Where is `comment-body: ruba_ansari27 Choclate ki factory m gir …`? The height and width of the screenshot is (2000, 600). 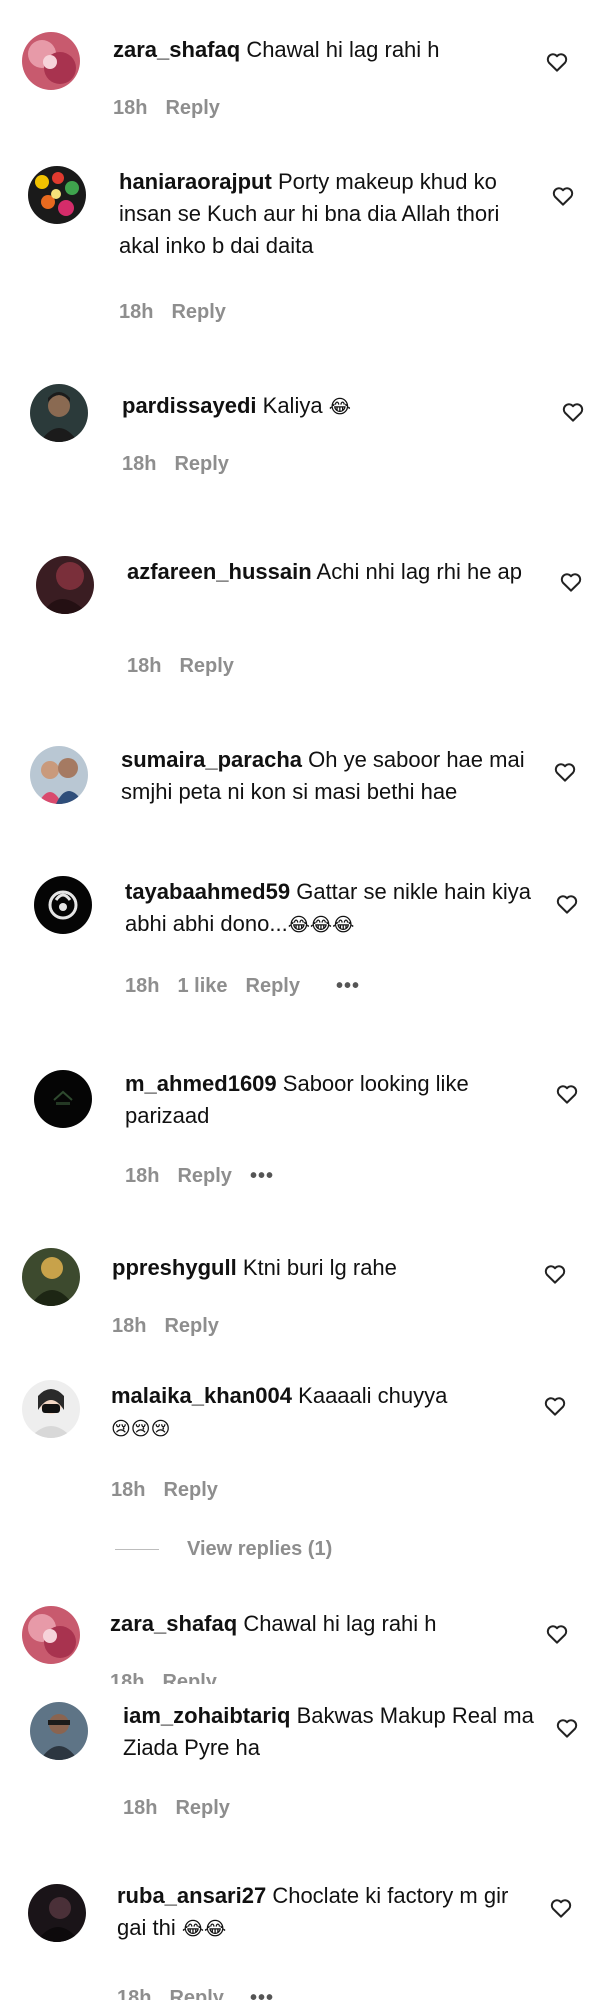
comment-body: ruba_ansari27 Choclate ki factory m gir … is located at coordinates (323, 1913).